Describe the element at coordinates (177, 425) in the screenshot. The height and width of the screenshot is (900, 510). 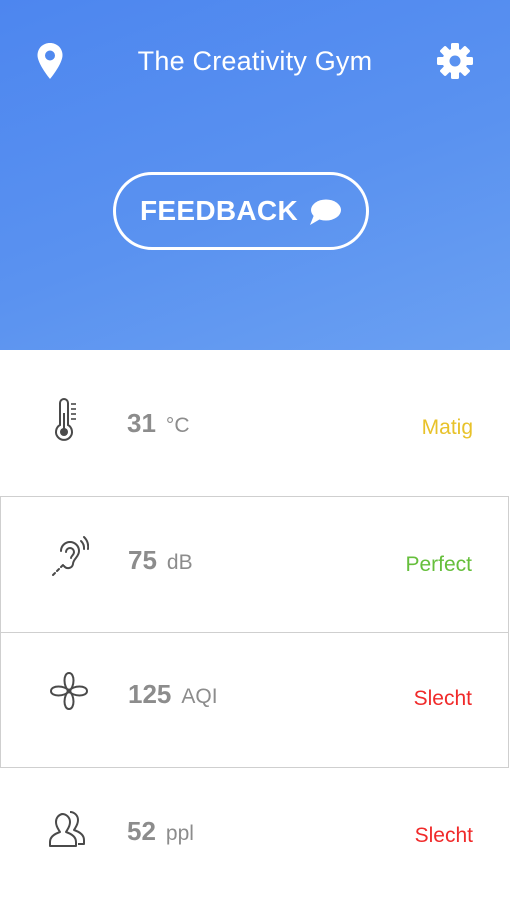
I see `temperature-unit: °C` at that location.